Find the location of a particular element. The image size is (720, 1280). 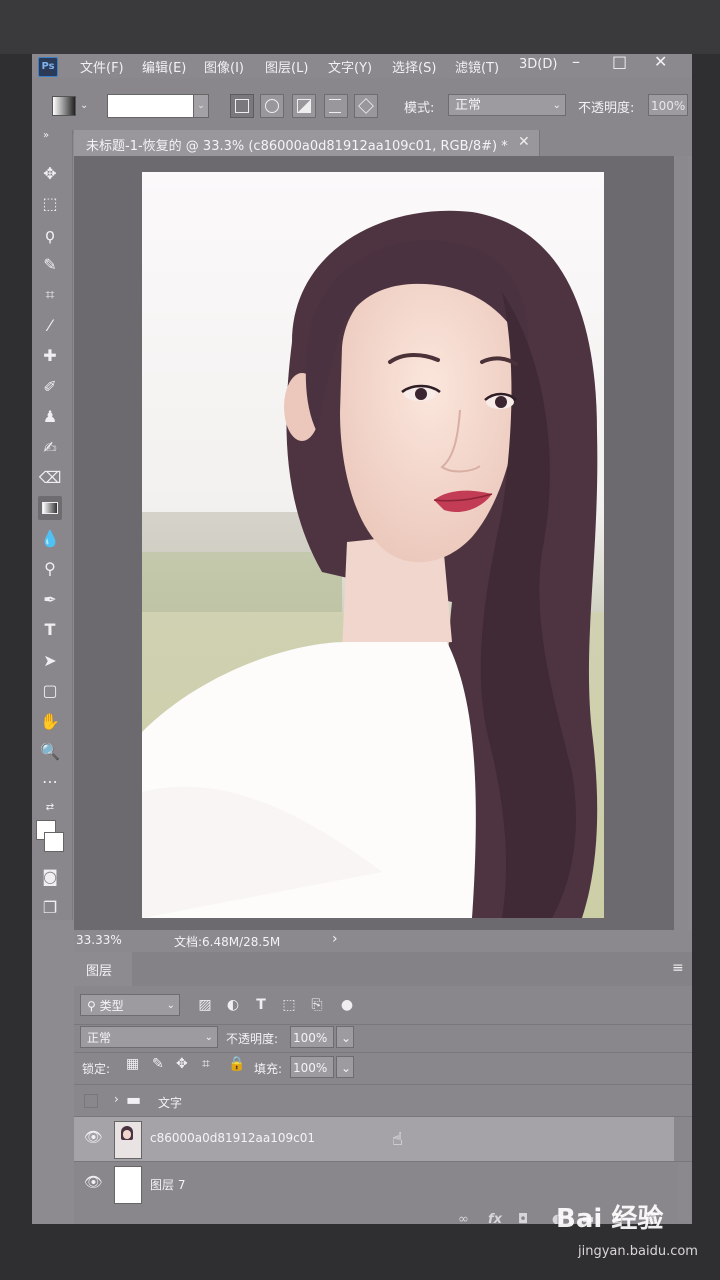

maximize-button: □ is located at coordinates (619, 62).